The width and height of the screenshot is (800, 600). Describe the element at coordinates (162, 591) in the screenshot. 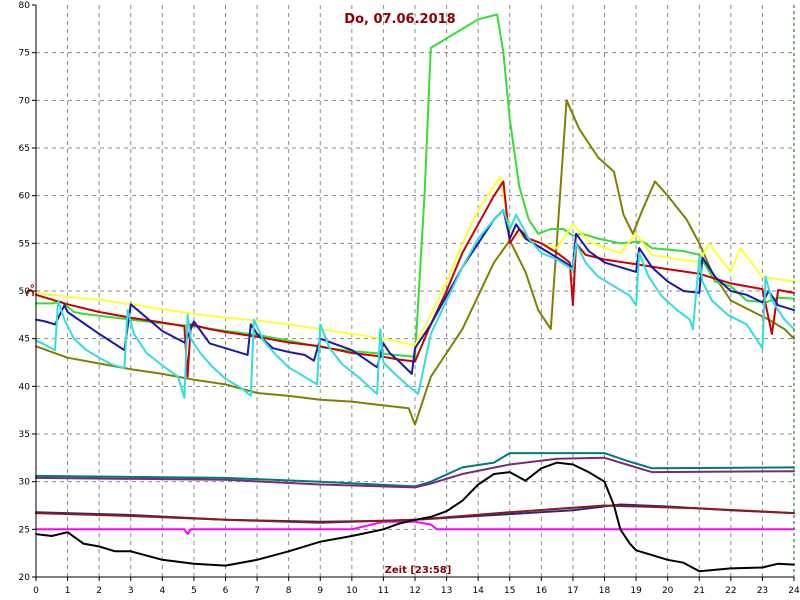

I see `x-tick-label: 4` at that location.